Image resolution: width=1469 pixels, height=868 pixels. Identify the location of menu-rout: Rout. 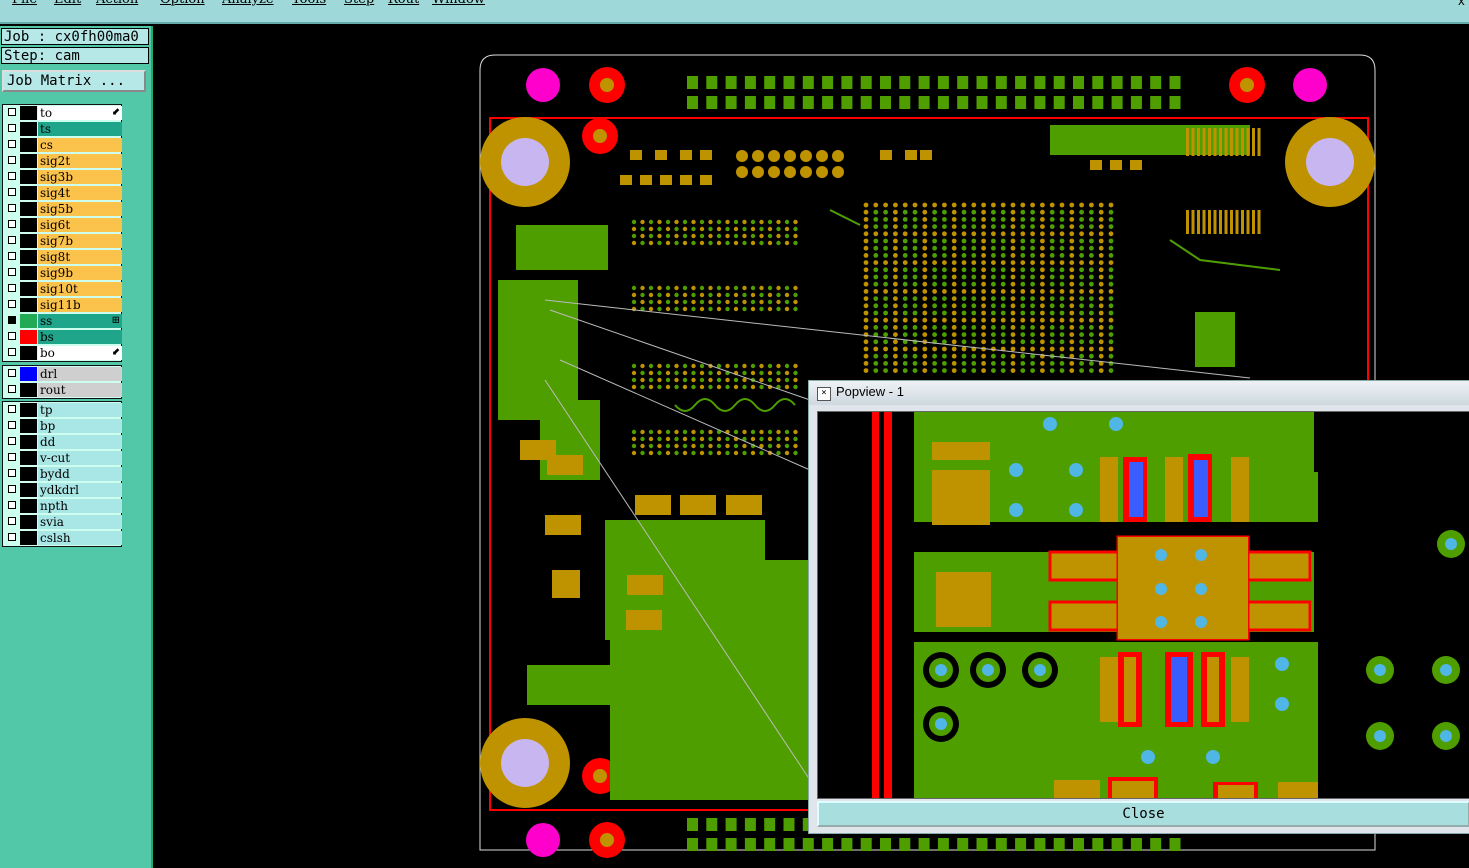
(403, 3).